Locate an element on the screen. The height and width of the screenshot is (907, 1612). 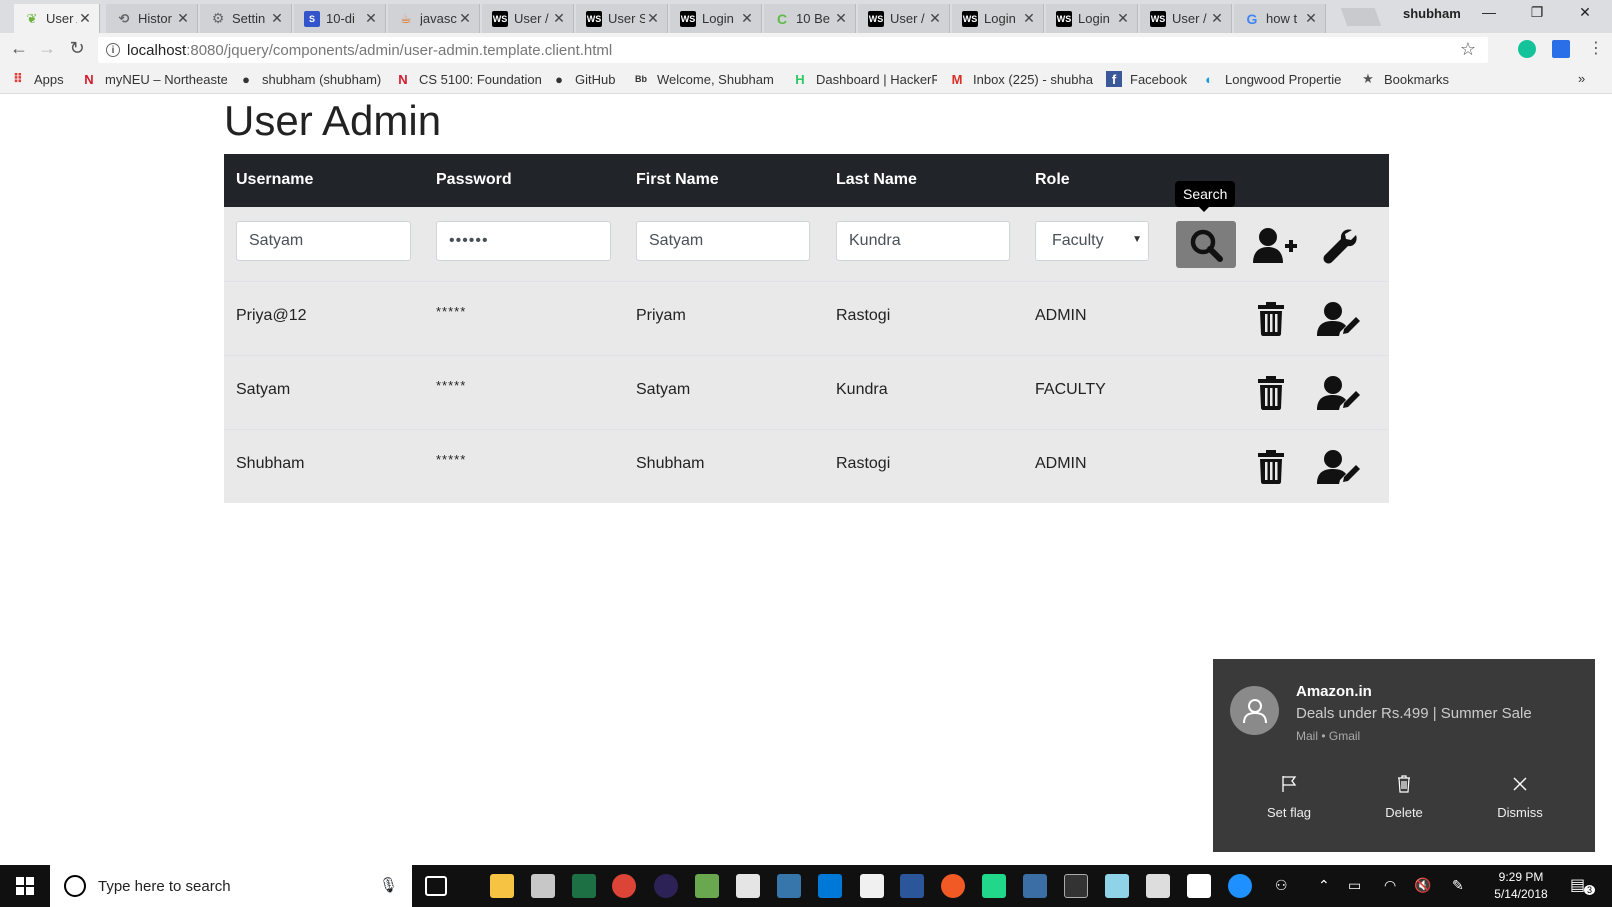
tab-login-3: WS Login ✕ is located at coordinates (1092, 18).